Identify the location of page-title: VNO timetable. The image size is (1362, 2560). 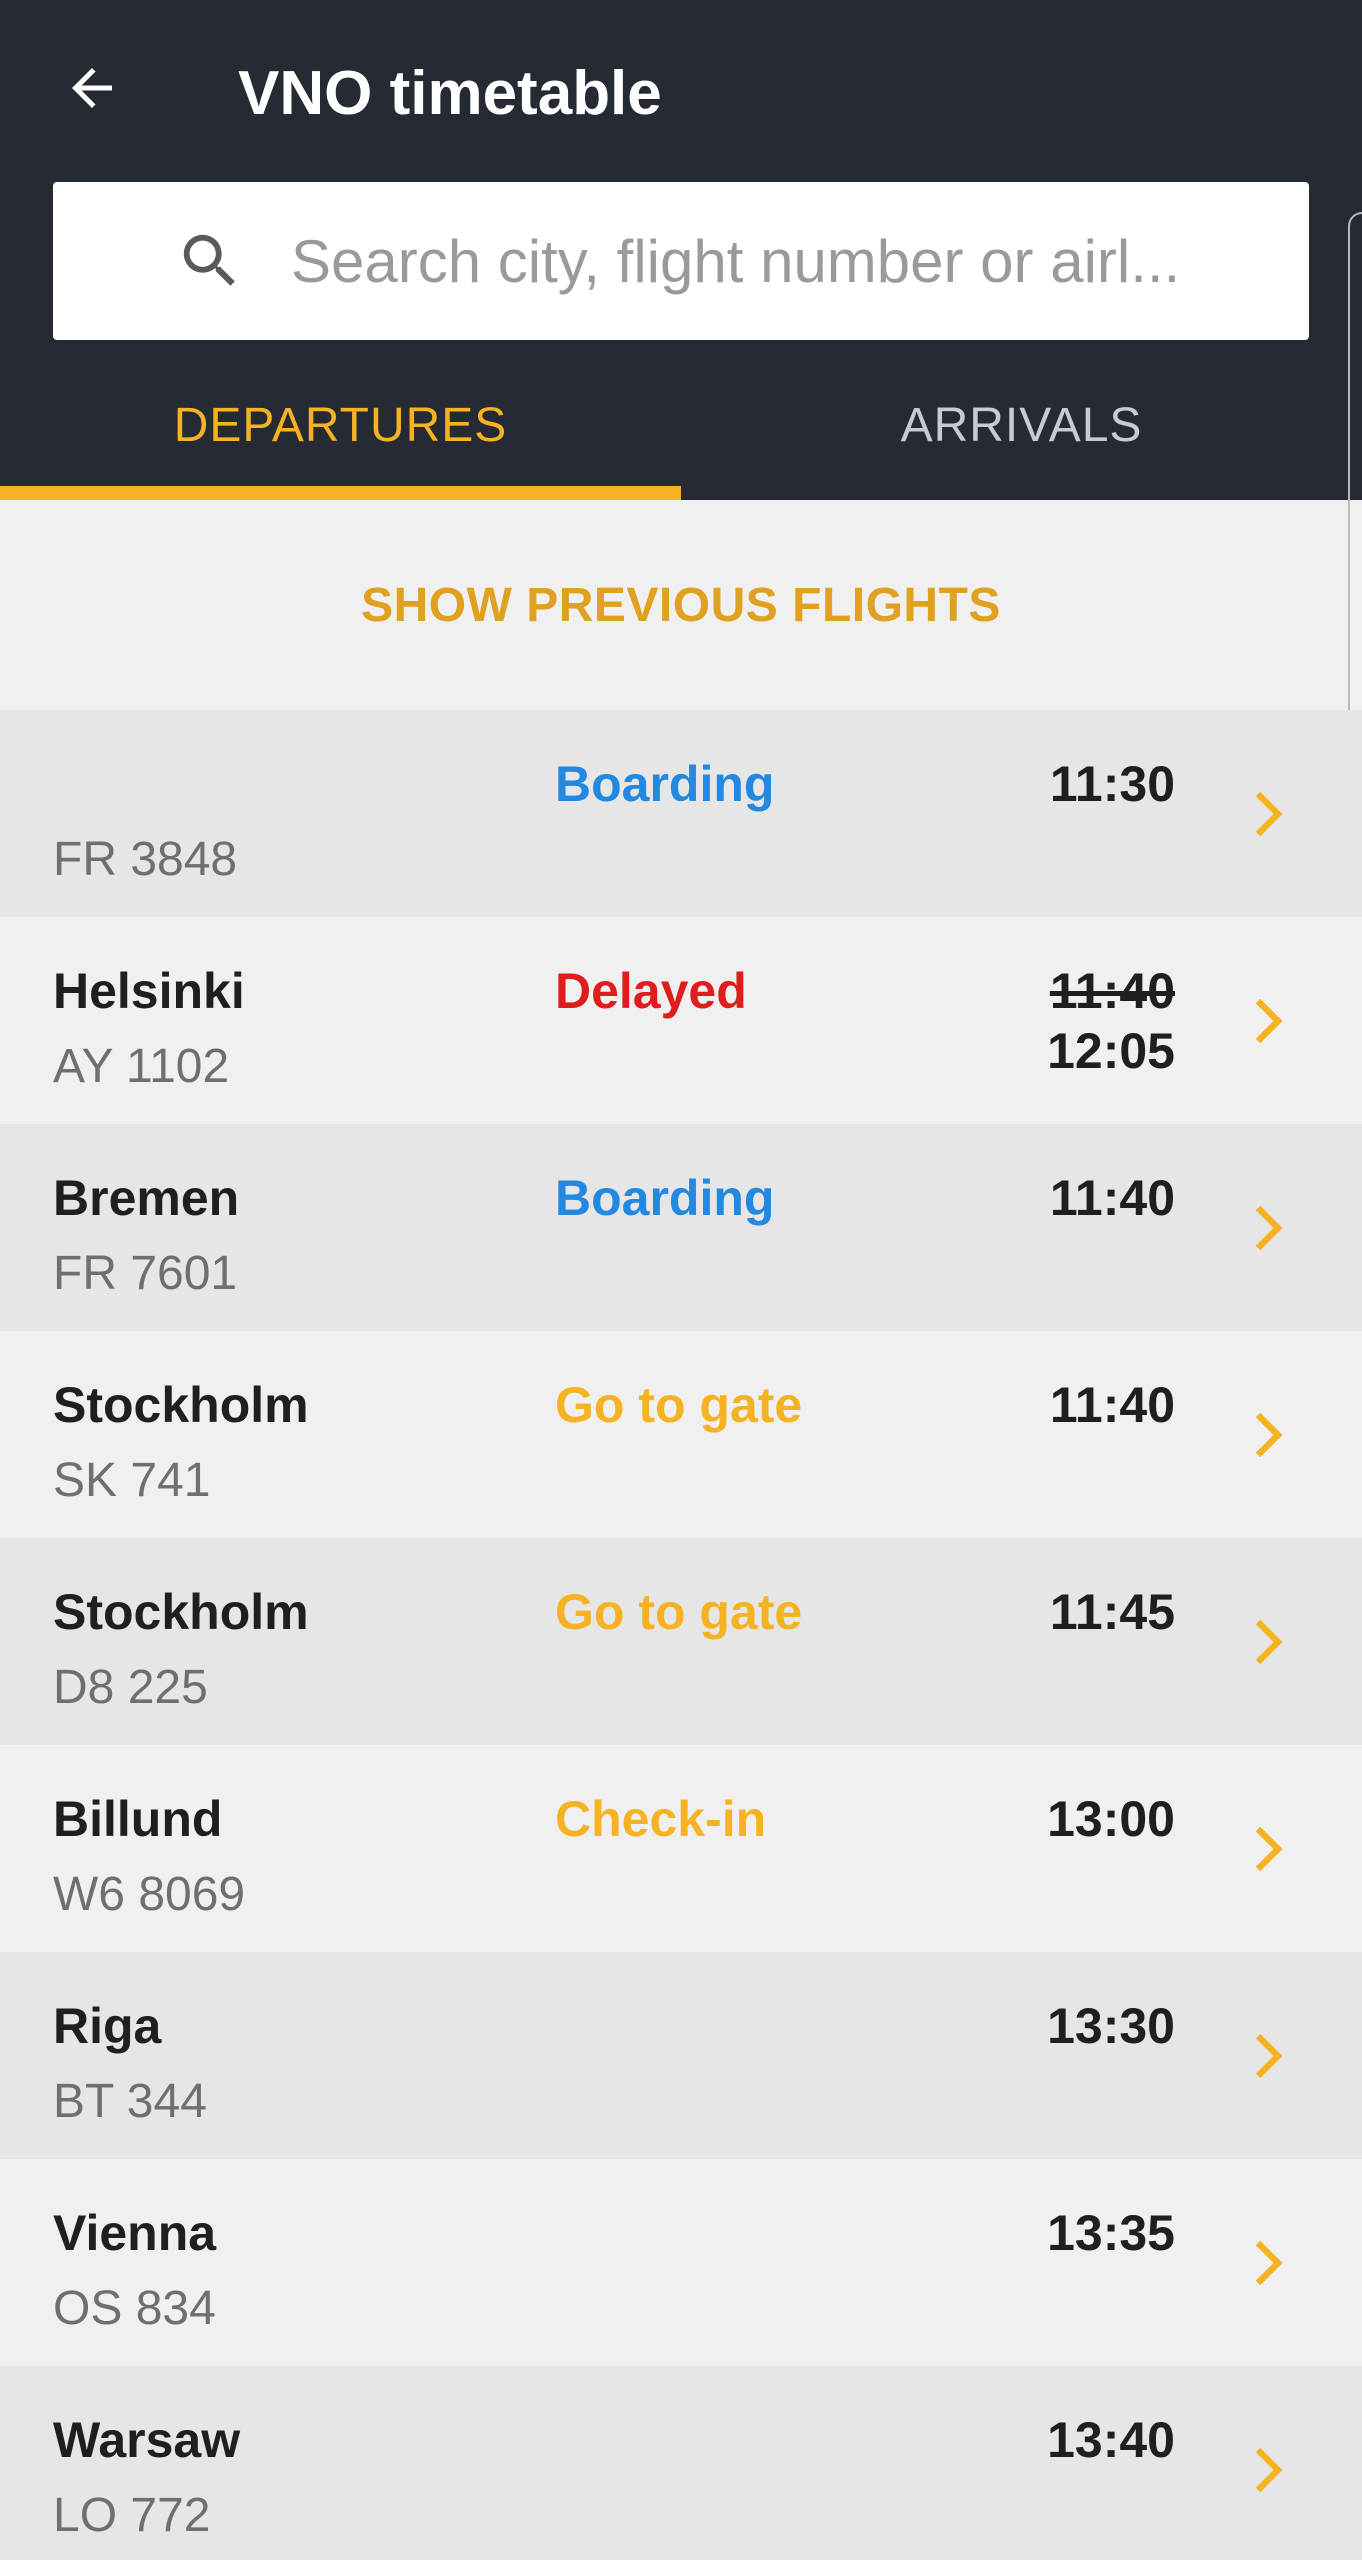
(450, 93).